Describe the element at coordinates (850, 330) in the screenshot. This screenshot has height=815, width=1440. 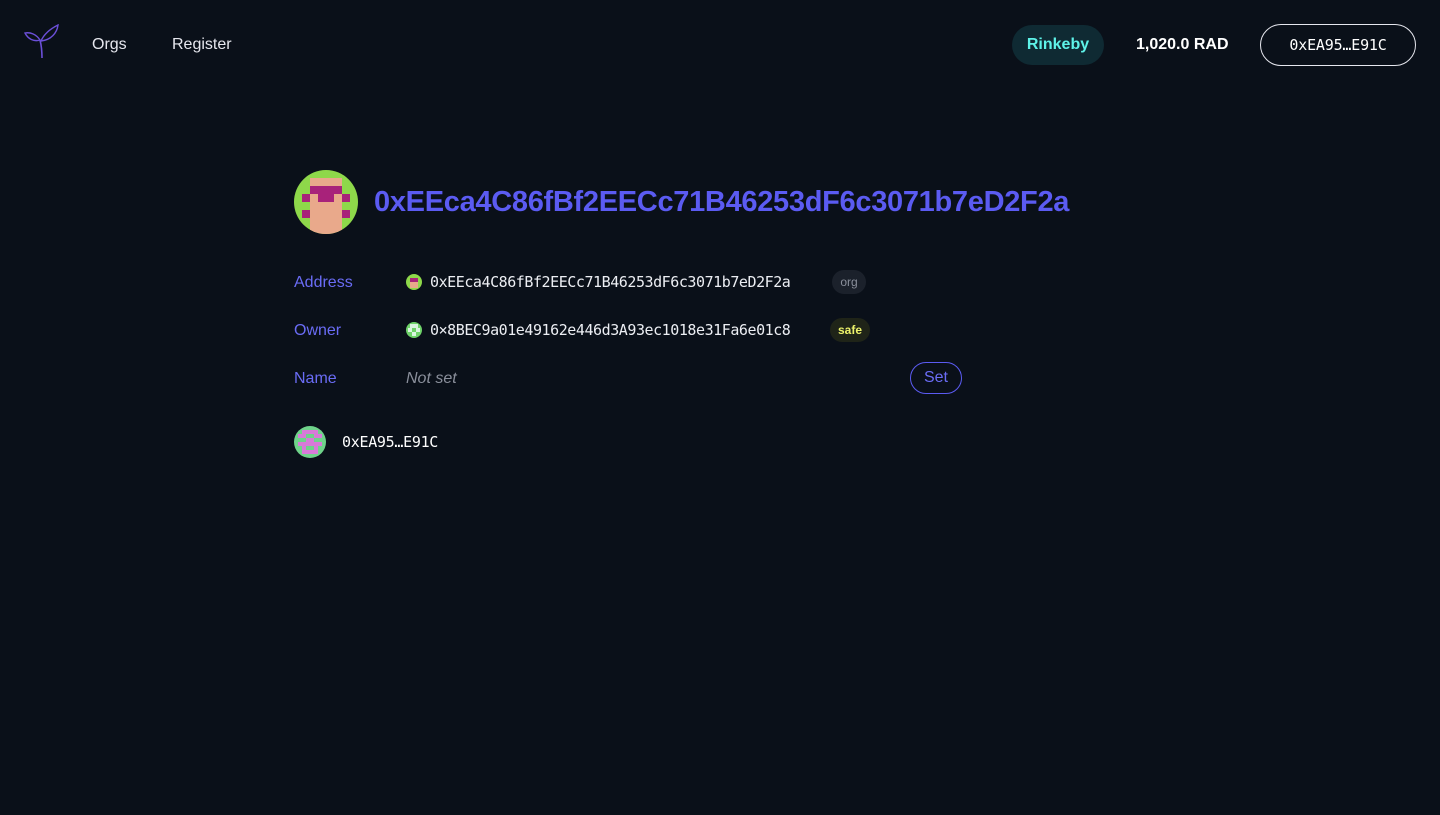
I see `safe-badge: safe` at that location.